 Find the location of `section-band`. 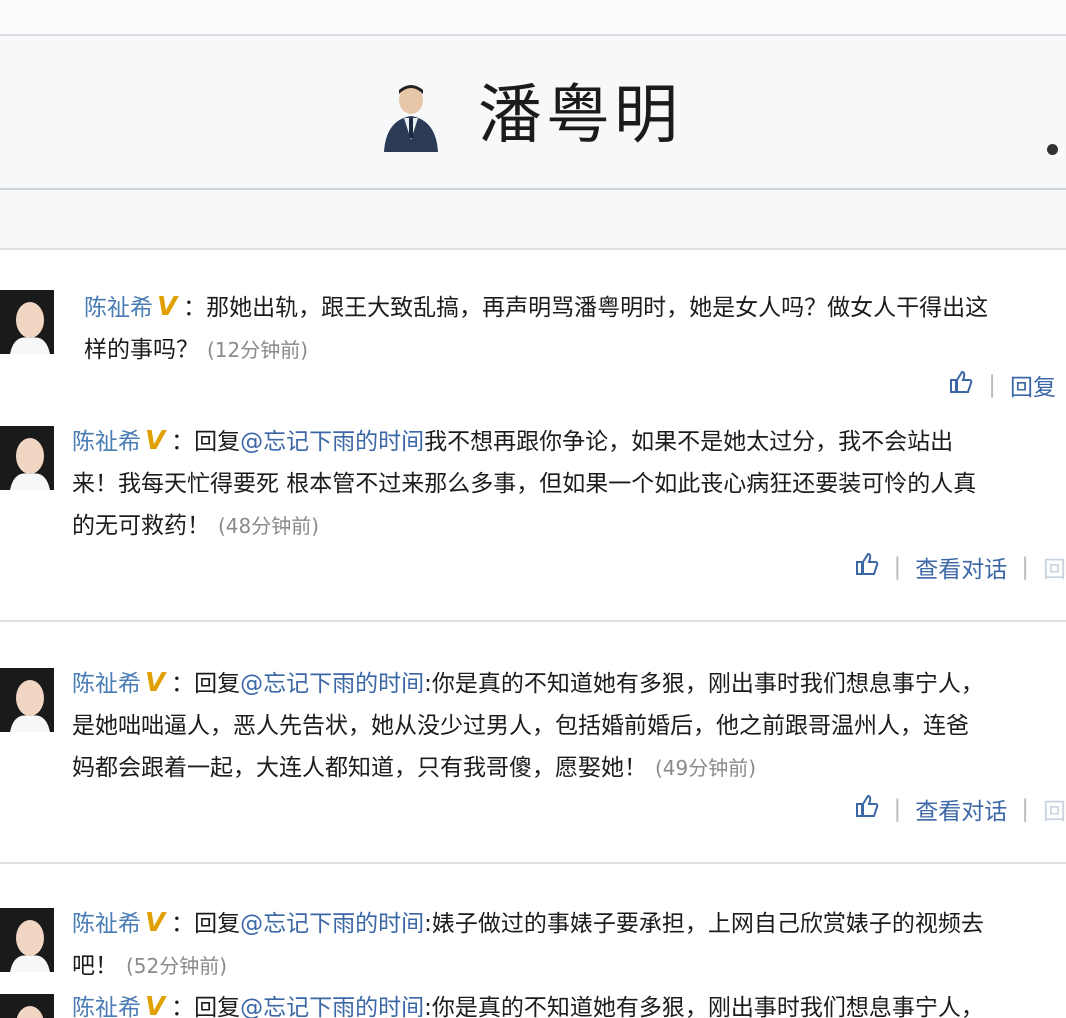

section-band is located at coordinates (533, 220).